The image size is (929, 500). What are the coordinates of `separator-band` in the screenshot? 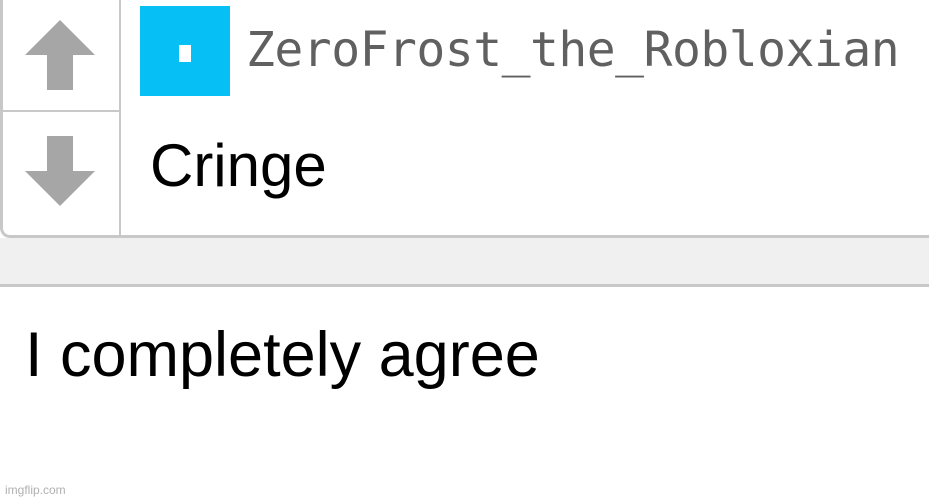 It's located at (464, 262).